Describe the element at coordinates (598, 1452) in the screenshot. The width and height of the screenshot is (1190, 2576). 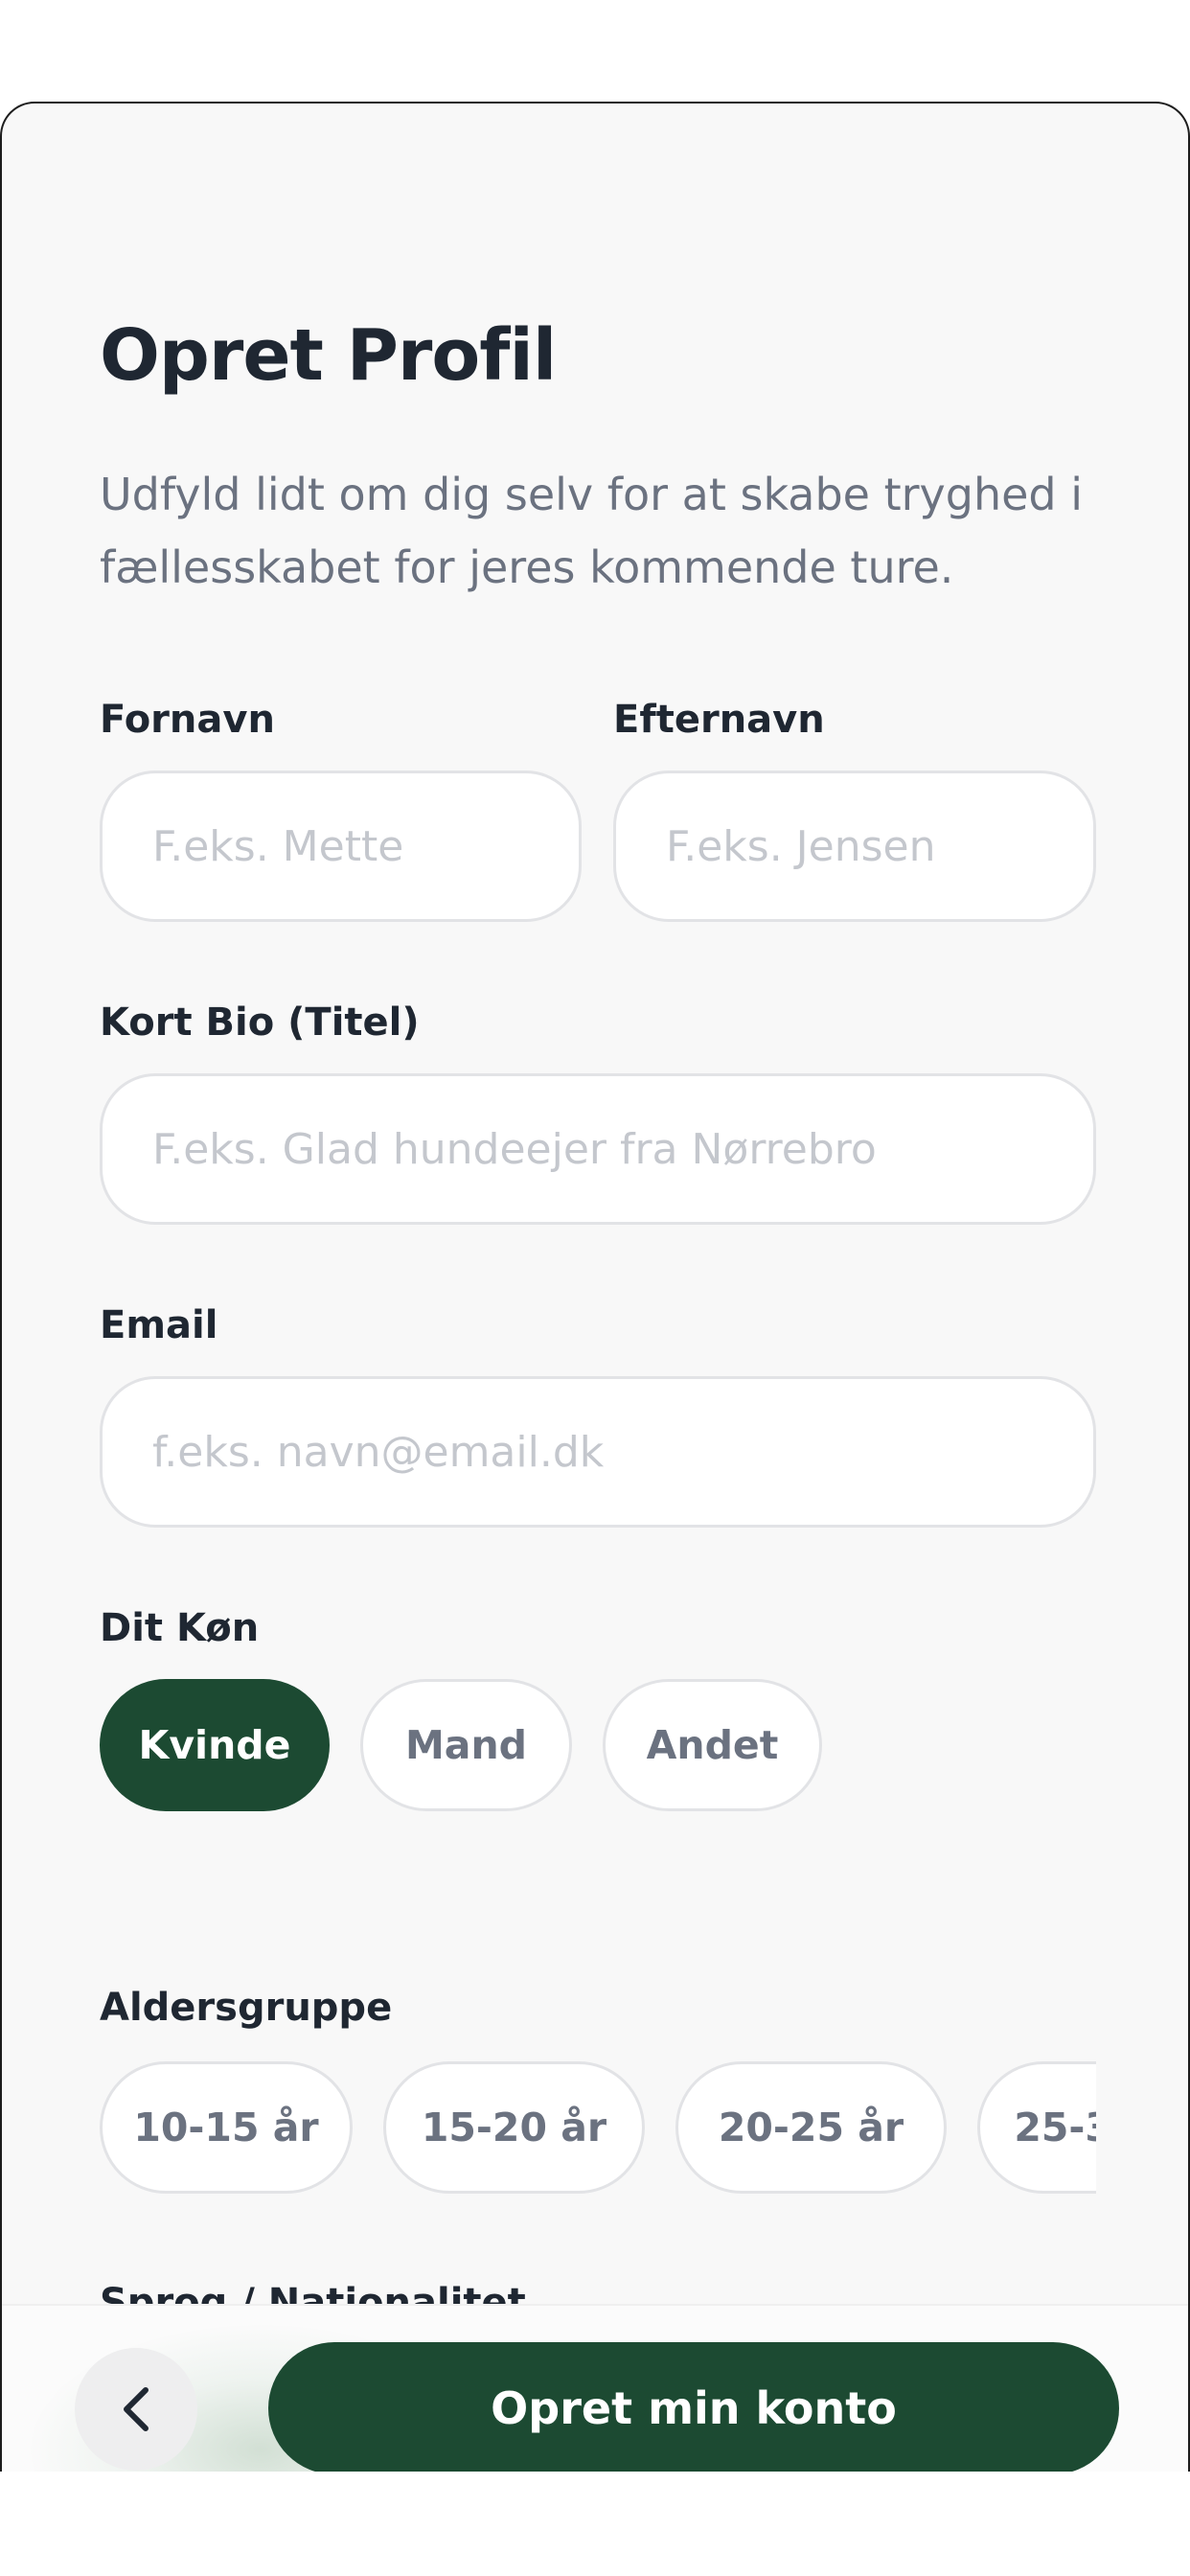
I see `email-input` at that location.